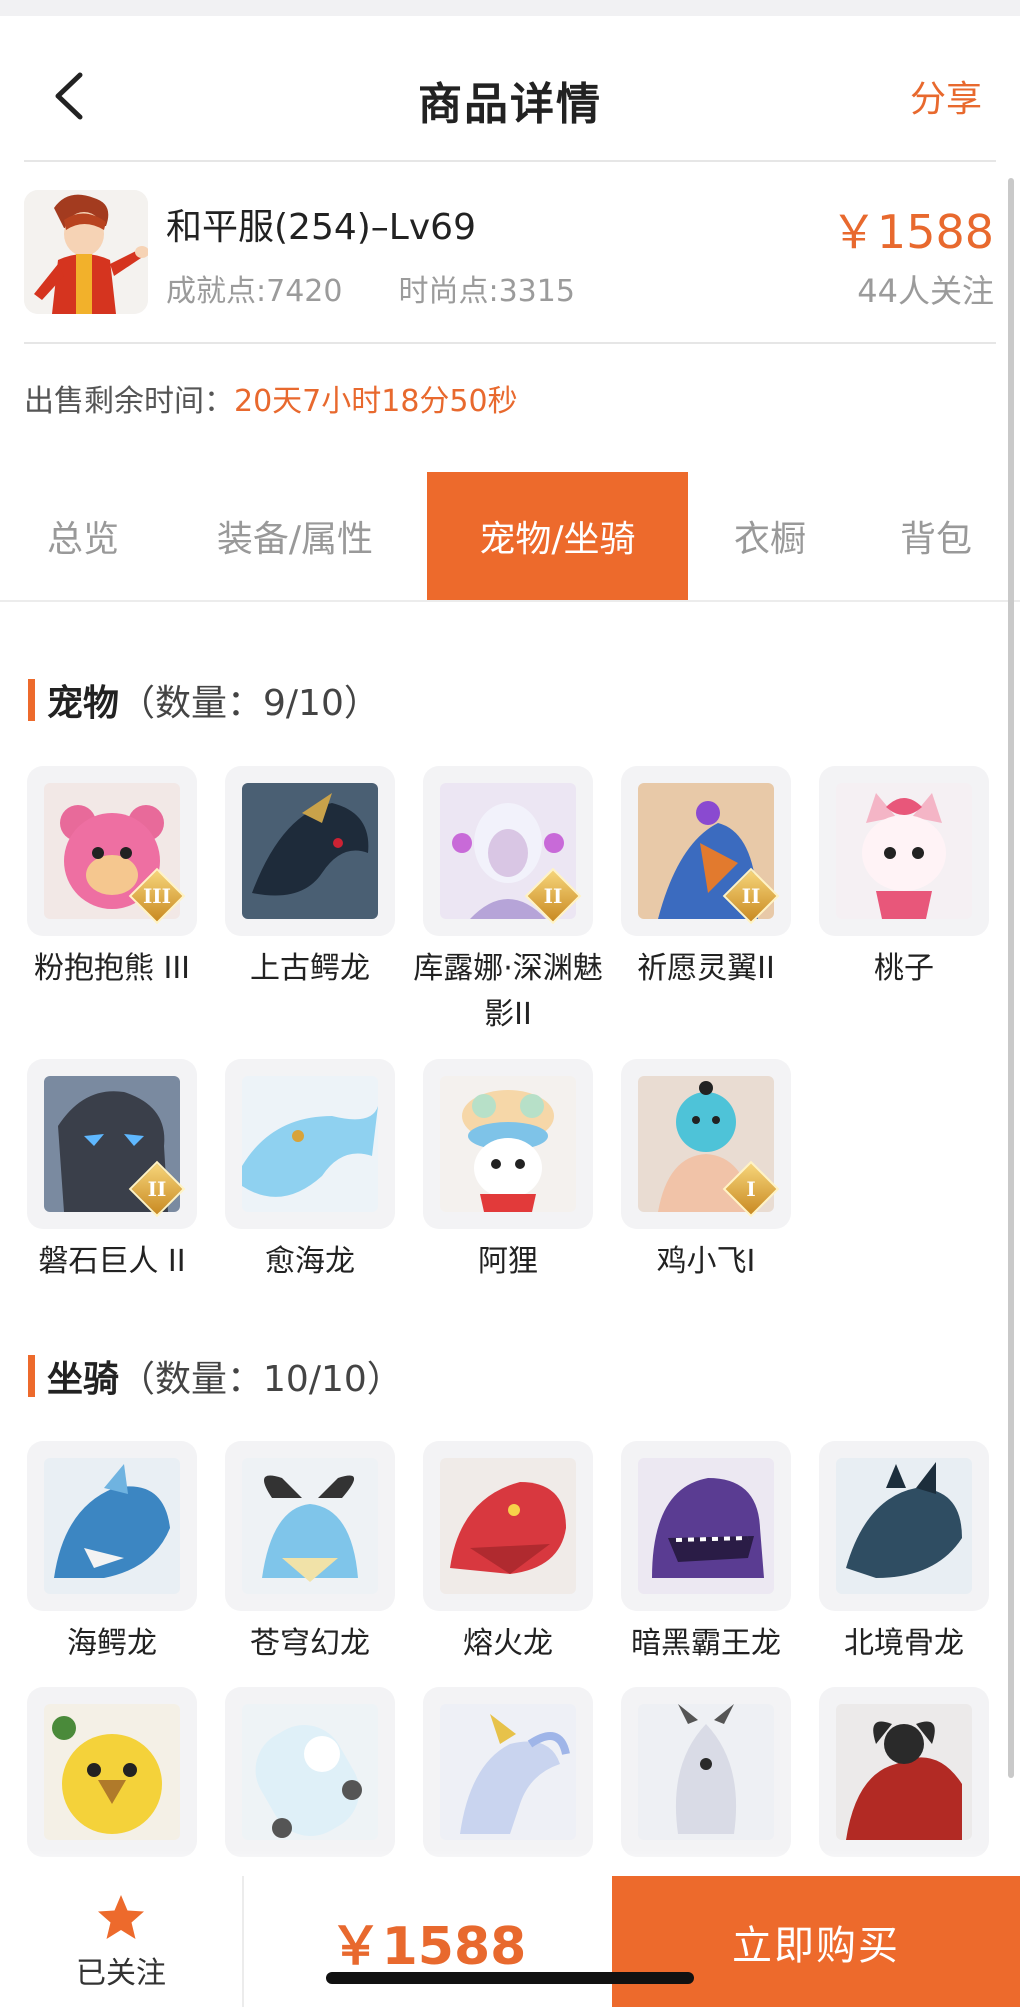 This screenshot has width=1020, height=2007. What do you see at coordinates (295, 536) in the screenshot?
I see `tab-equipment: 装备/属性` at bounding box center [295, 536].